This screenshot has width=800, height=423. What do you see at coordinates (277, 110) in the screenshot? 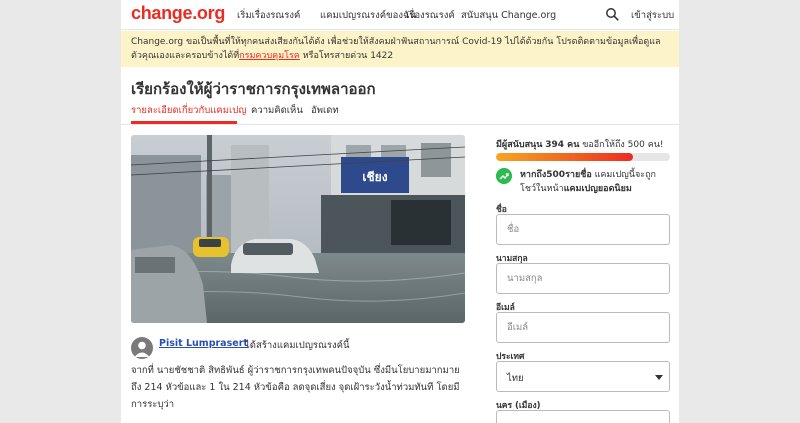
I see `tab-comments: ความคิดเห็น` at bounding box center [277, 110].